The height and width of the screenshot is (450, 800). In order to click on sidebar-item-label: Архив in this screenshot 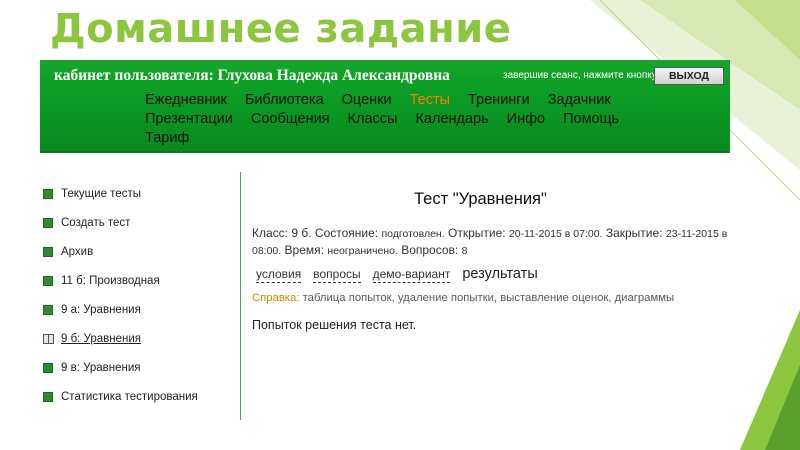, I will do `click(77, 252)`.